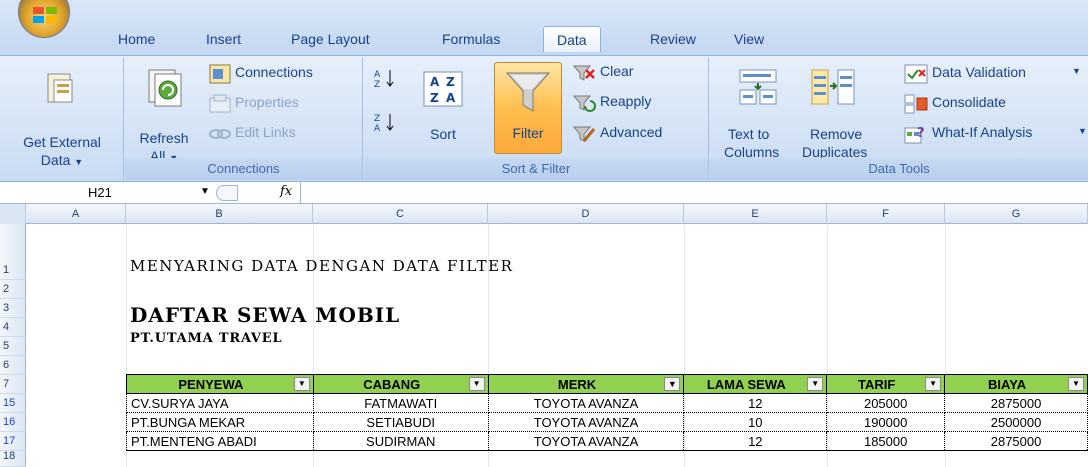  I want to click on row-header-6: 6, so click(13, 365).